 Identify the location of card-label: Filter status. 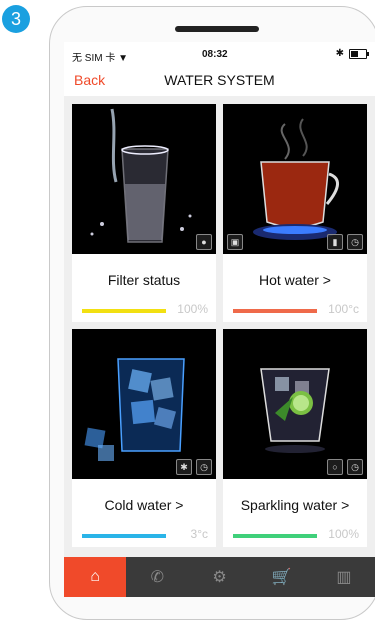
(144, 280).